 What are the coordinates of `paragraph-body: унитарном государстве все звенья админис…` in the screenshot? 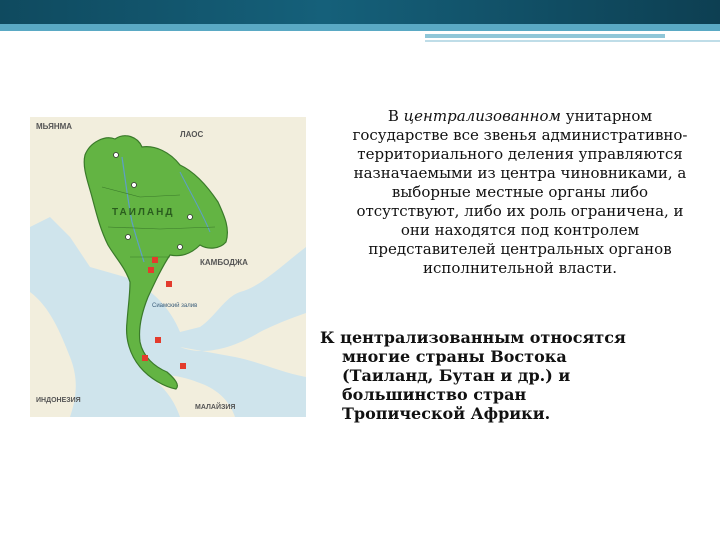 It's located at (520, 192).